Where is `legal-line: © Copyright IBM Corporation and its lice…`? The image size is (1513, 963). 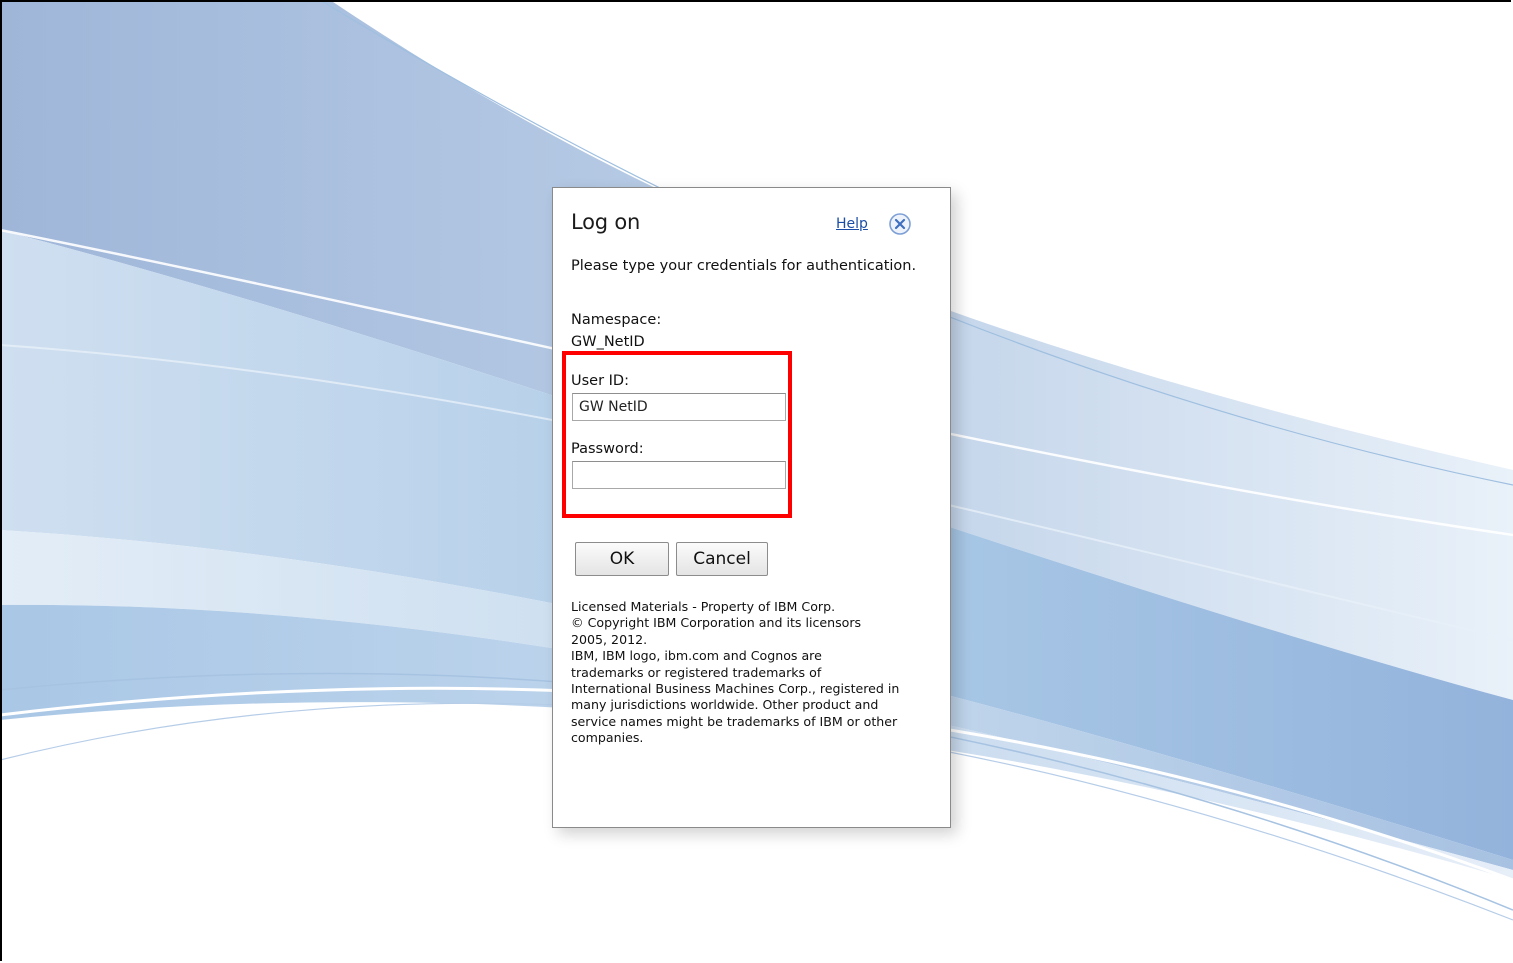
legal-line: © Copyright IBM Corporation and its lice… is located at coordinates (716, 623).